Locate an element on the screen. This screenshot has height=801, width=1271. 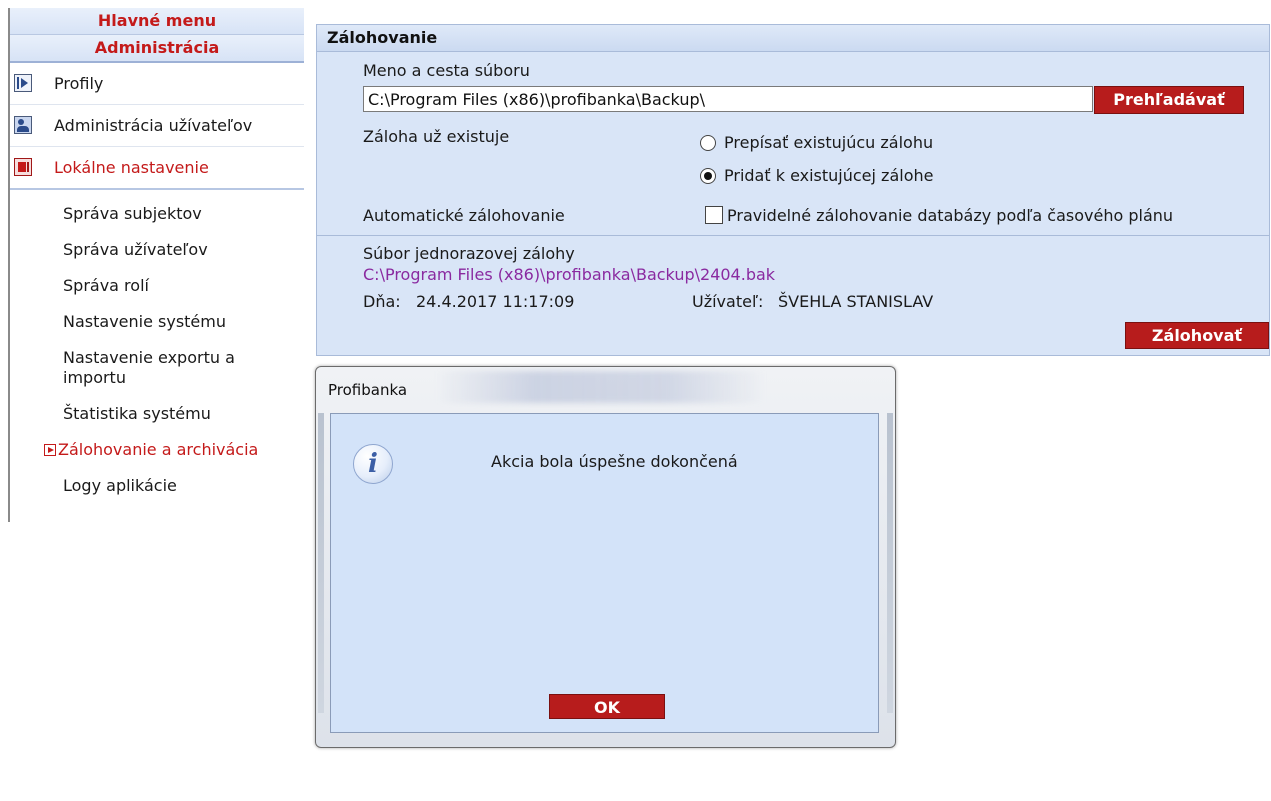
browse-button: Prehľadávať is located at coordinates (1169, 100).